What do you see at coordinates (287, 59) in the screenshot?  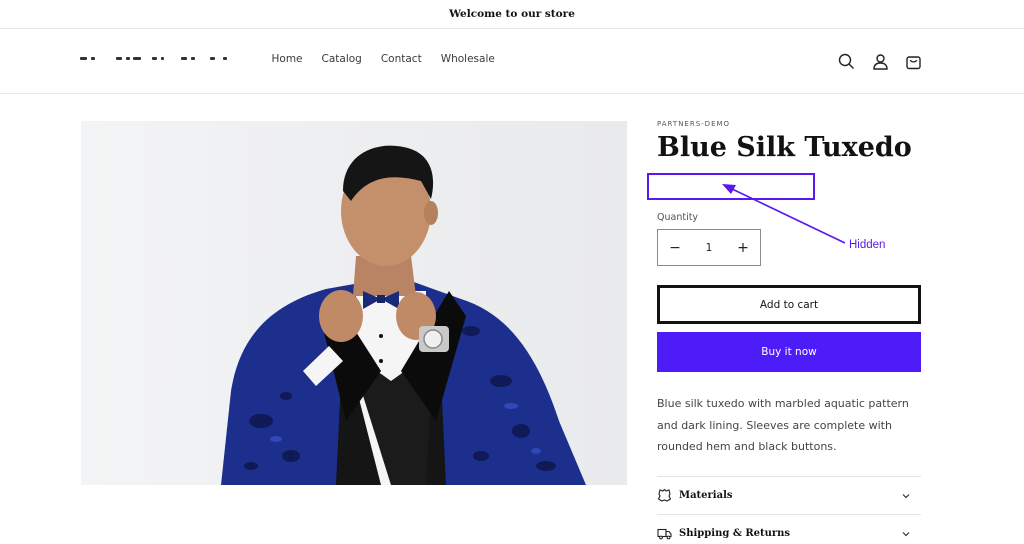 I see `nav-home: Home` at bounding box center [287, 59].